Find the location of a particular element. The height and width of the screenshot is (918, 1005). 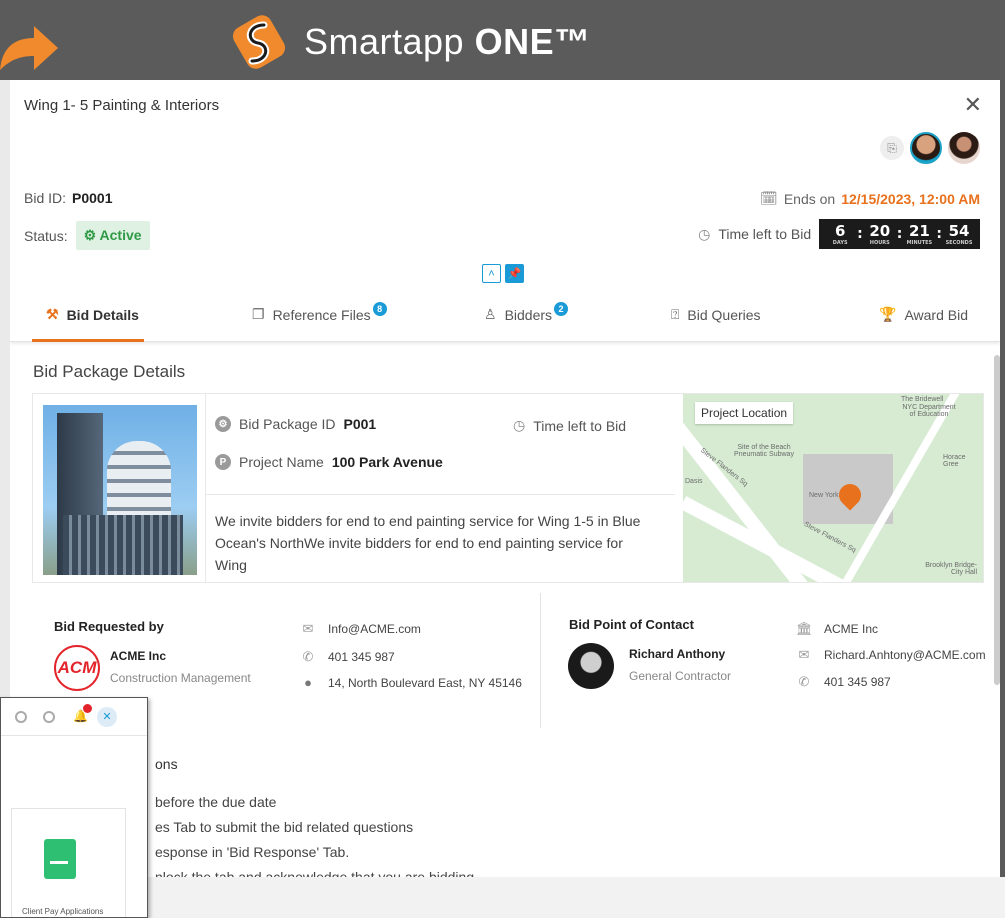

document-icon is located at coordinates (60, 859).